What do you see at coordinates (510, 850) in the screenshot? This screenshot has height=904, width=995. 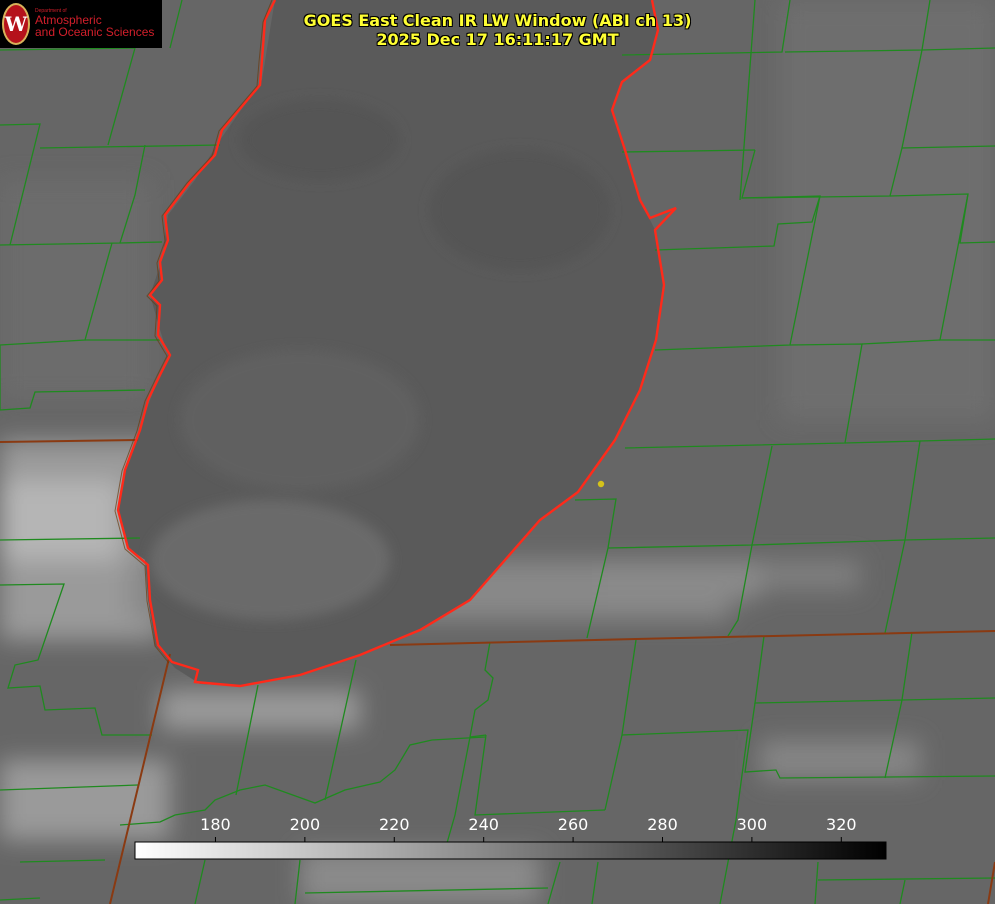 I see `colorbar-gradient` at bounding box center [510, 850].